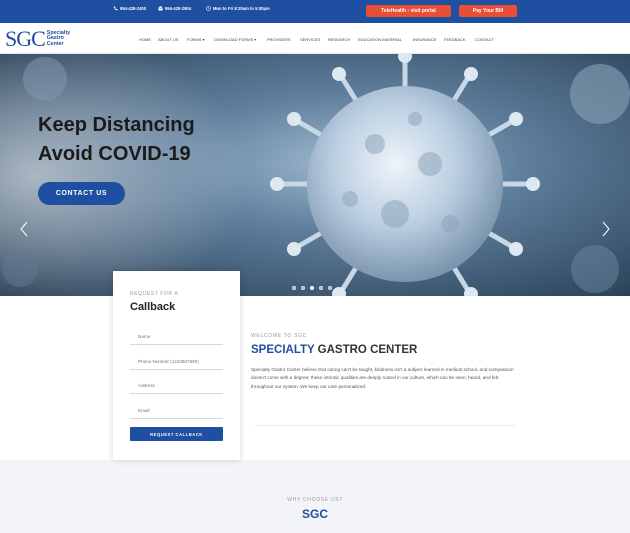 The height and width of the screenshot is (533, 630). Describe the element at coordinates (153, 307) in the screenshot. I see `callback-title: Callback` at that location.